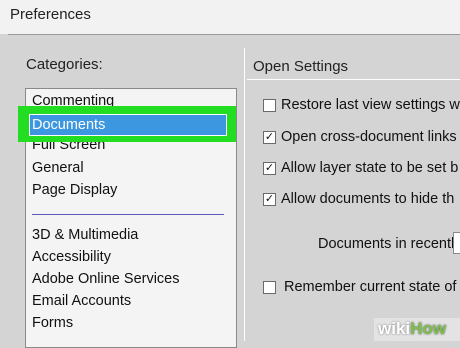  What do you see at coordinates (368, 199) in the screenshot?
I see `hide-toolbars-label: Allow documents to hide th` at bounding box center [368, 199].